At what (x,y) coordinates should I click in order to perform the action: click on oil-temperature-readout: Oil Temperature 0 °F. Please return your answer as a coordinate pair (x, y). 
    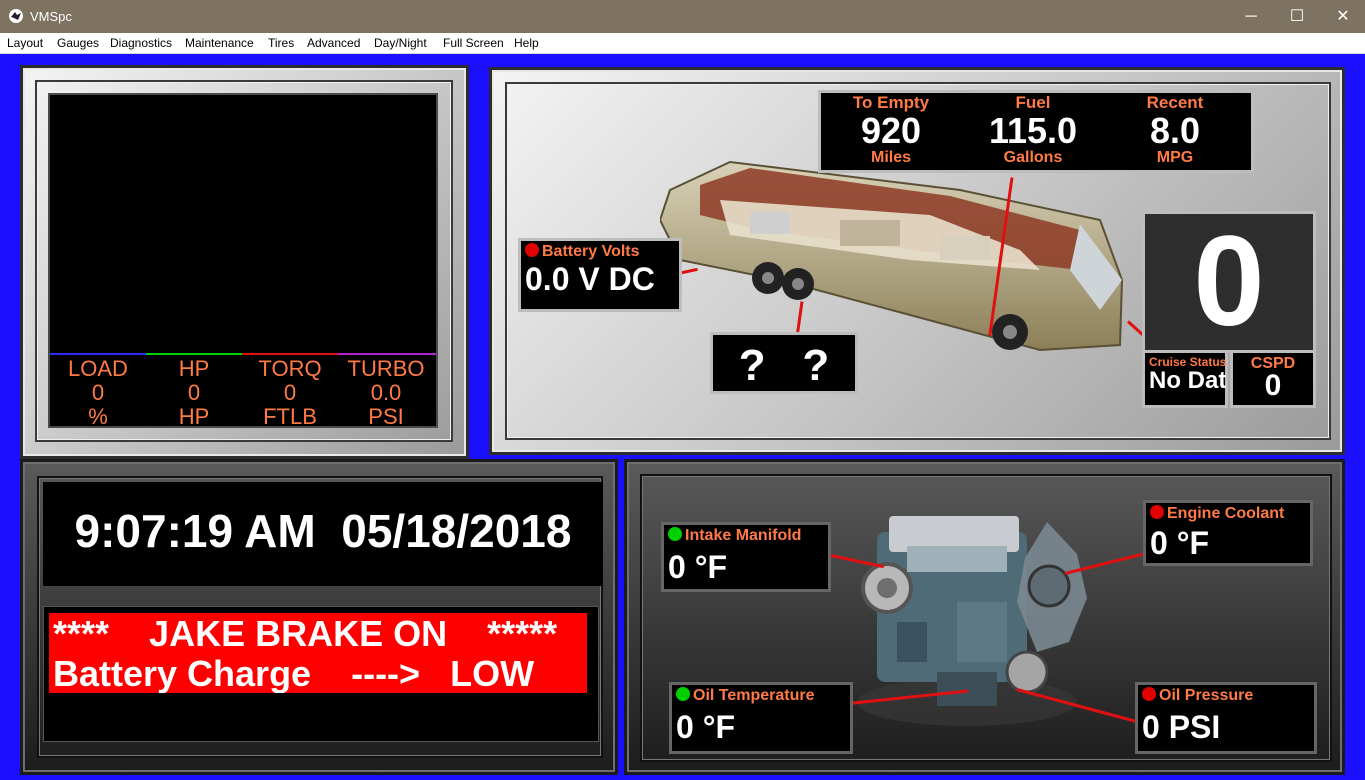
    Looking at the image, I should click on (761, 718).